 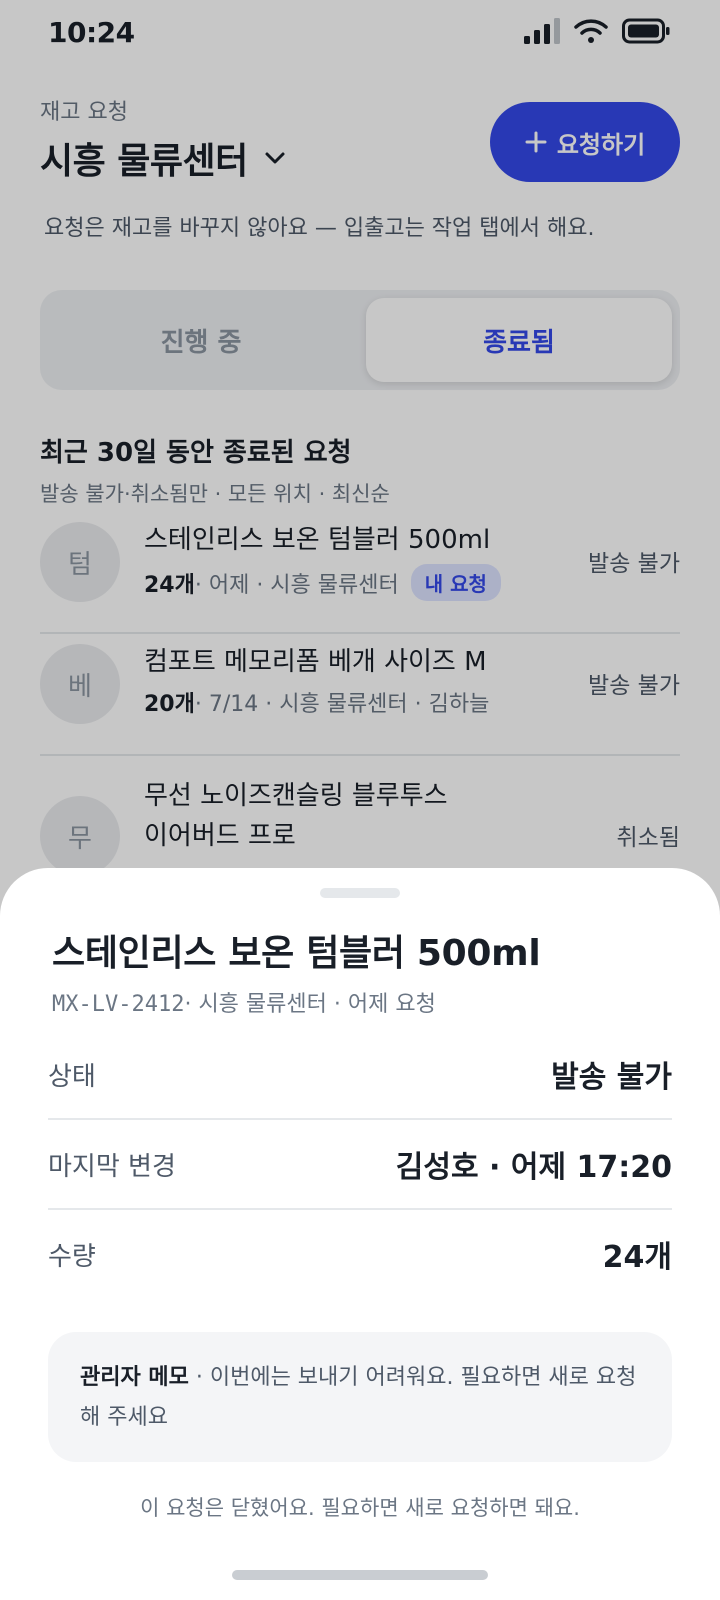 What do you see at coordinates (72, 1076) in the screenshot?
I see `detail-label: 상태` at bounding box center [72, 1076].